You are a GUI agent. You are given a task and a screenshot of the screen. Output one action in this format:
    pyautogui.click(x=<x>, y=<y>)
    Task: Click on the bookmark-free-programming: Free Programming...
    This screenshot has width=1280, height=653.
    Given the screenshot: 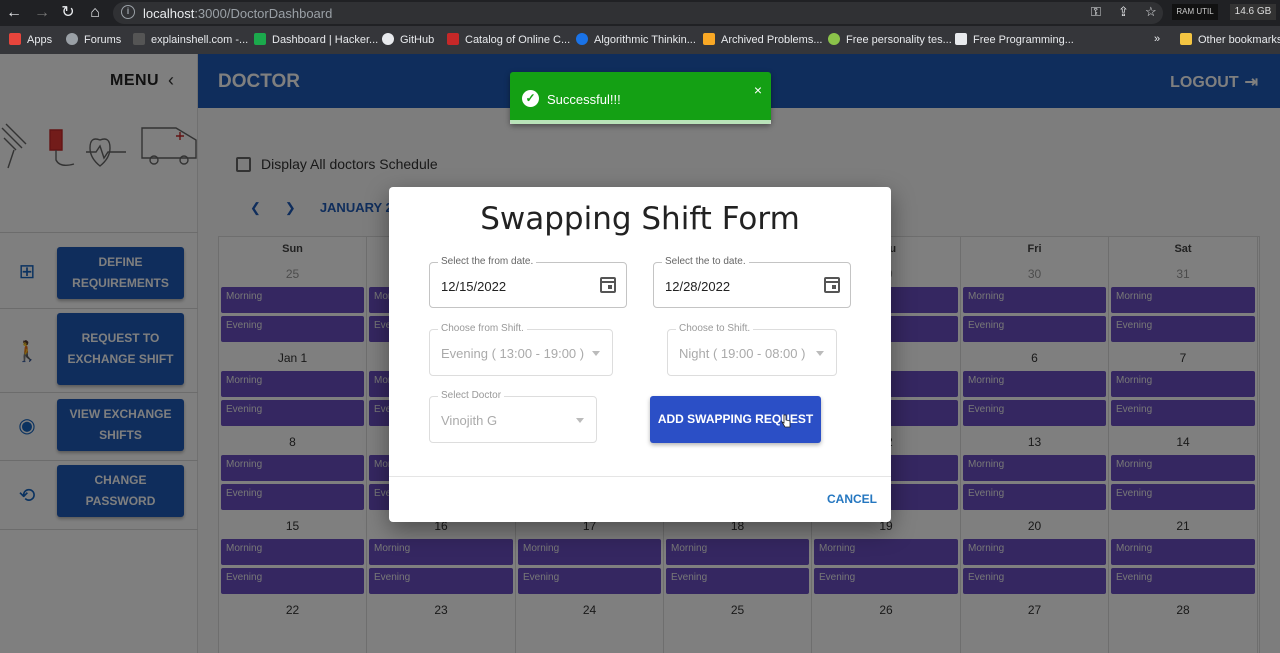 What is the action you would take?
    pyautogui.click(x=1014, y=39)
    